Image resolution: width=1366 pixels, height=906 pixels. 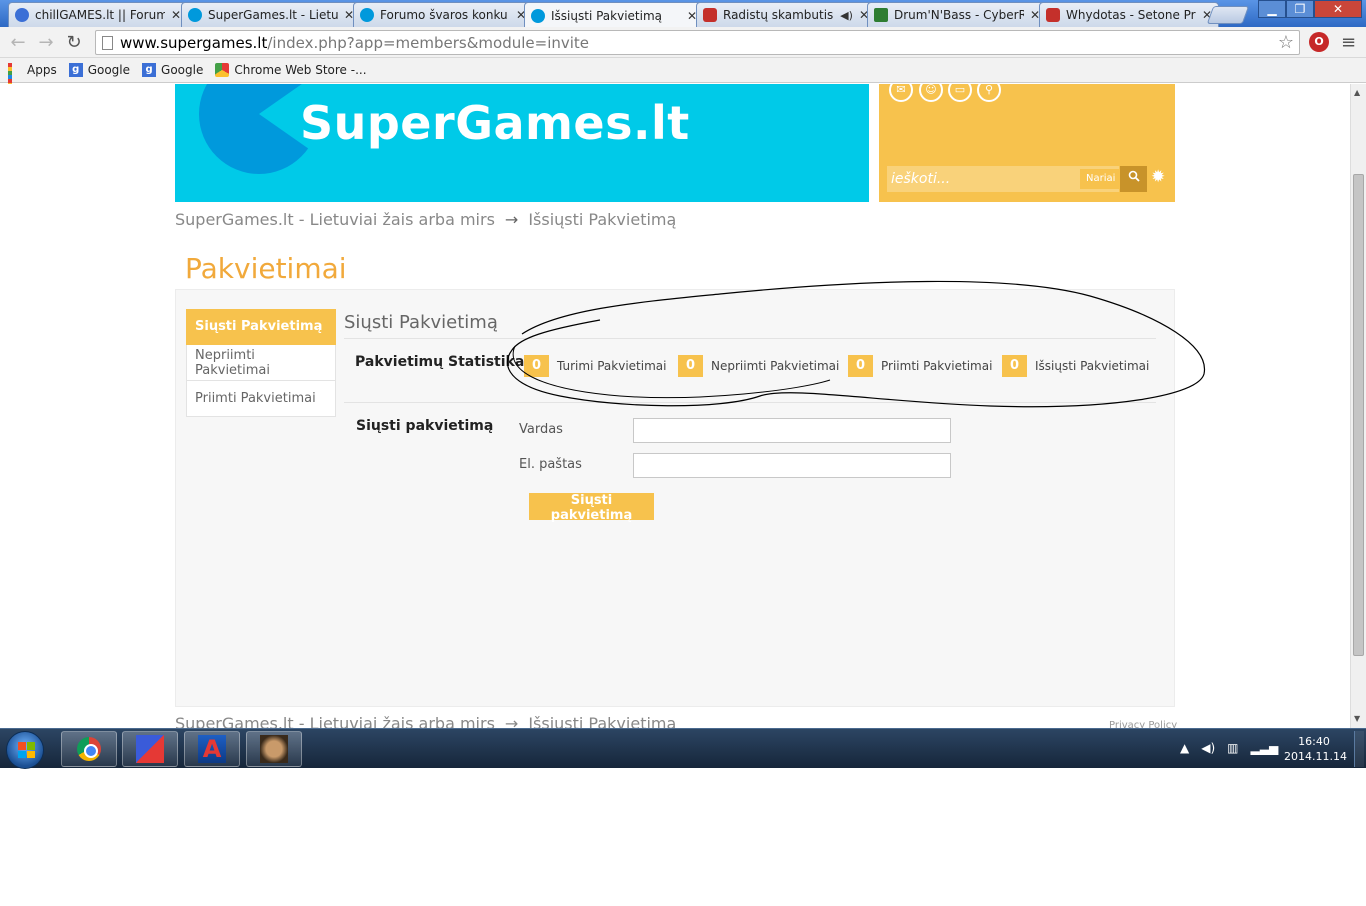 I want to click on back-button: ←, so click(x=18, y=43).